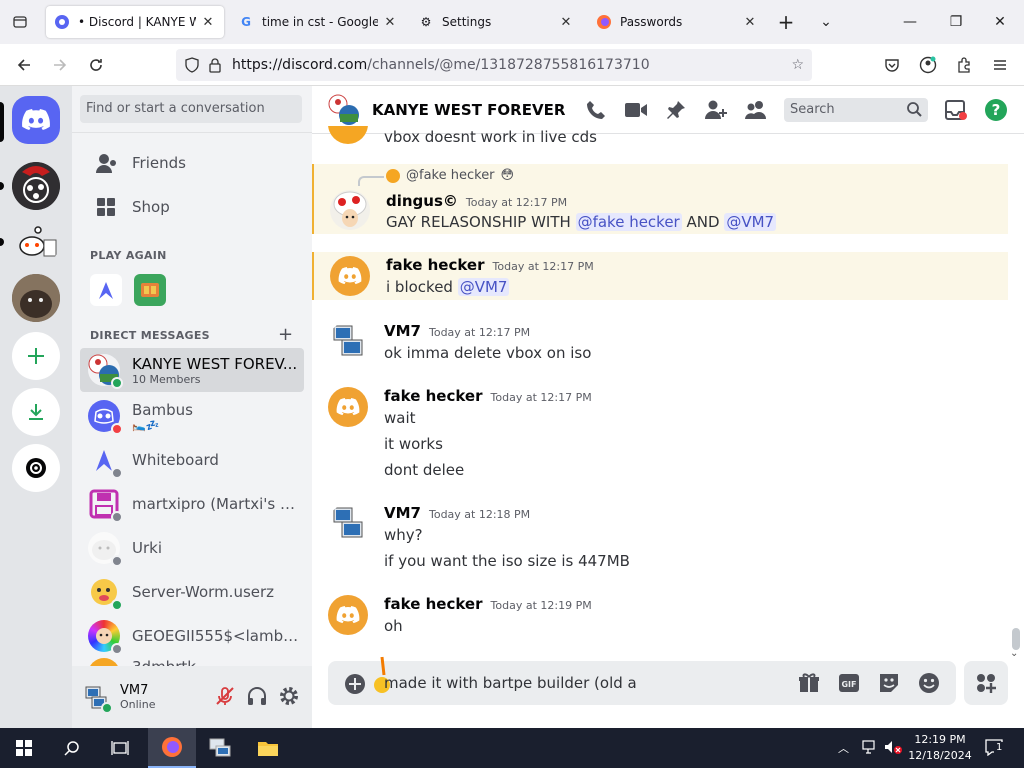  What do you see at coordinates (1000, 22) in the screenshot?
I see `close-window-button: ✕` at bounding box center [1000, 22].